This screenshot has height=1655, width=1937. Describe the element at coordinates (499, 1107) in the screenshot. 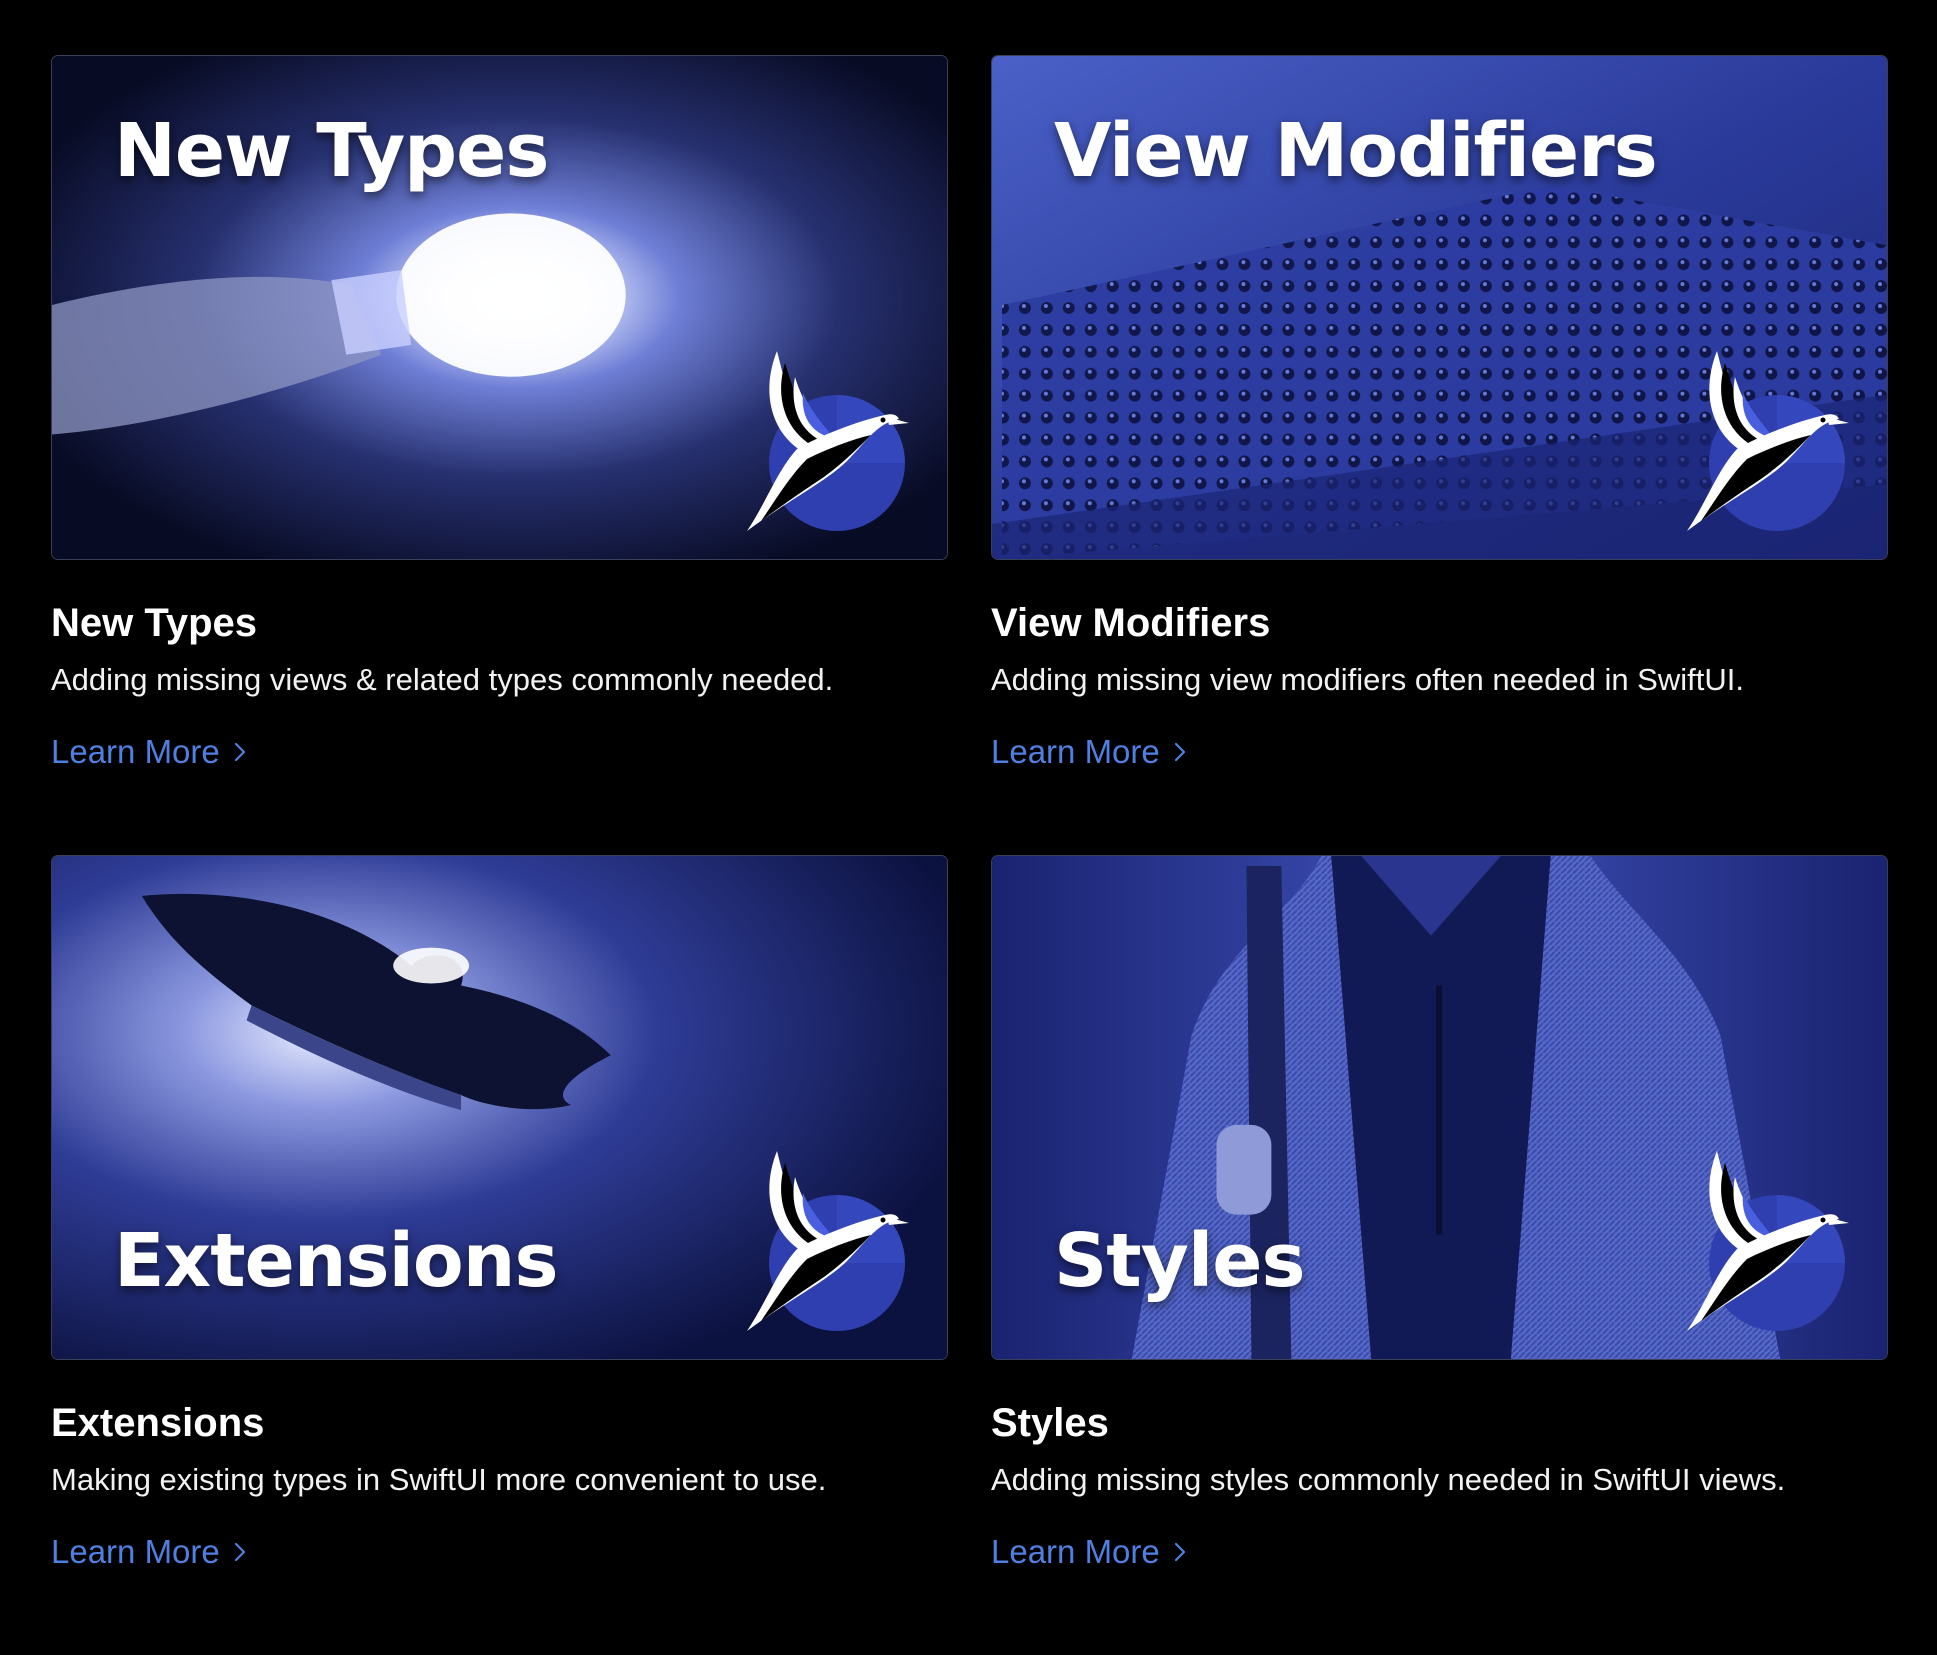

I see `card-image-extensions: Extensions` at that location.